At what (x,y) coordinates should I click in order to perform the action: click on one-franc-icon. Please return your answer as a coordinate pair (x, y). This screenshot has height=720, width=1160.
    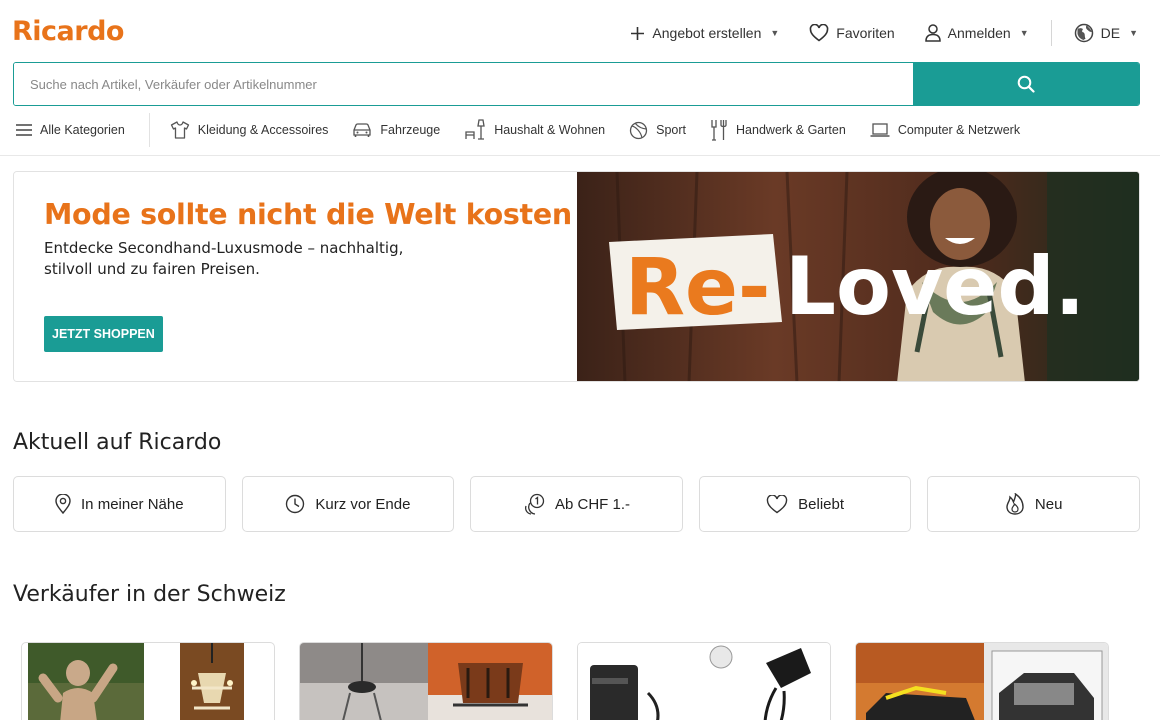
    Looking at the image, I should click on (534, 504).